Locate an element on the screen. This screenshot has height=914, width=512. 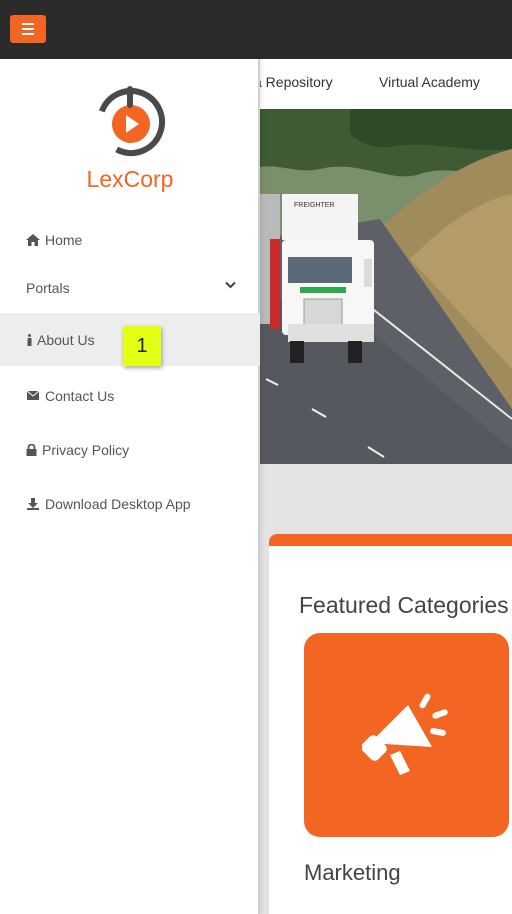
megaphone-icon is located at coordinates (405, 734).